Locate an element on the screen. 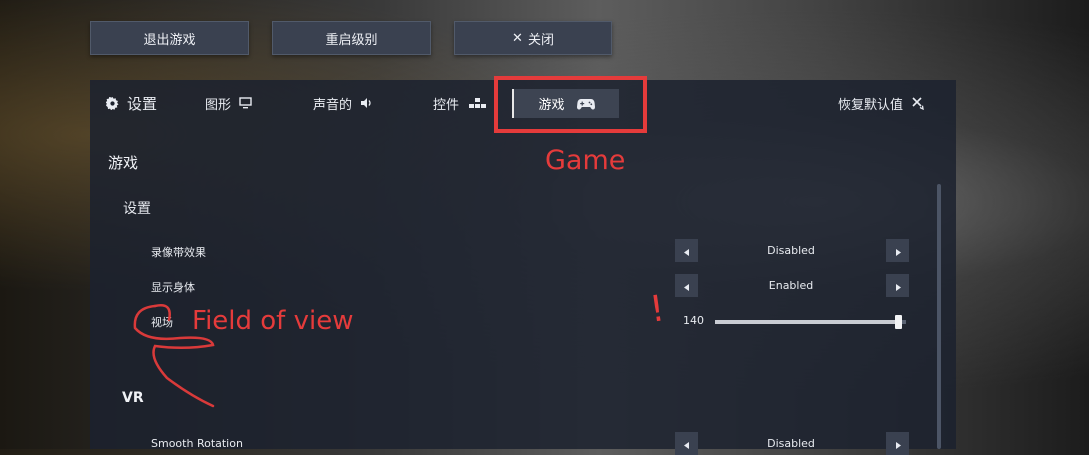 The height and width of the screenshot is (455, 1089). settings-header: 设置 is located at coordinates (131, 103).